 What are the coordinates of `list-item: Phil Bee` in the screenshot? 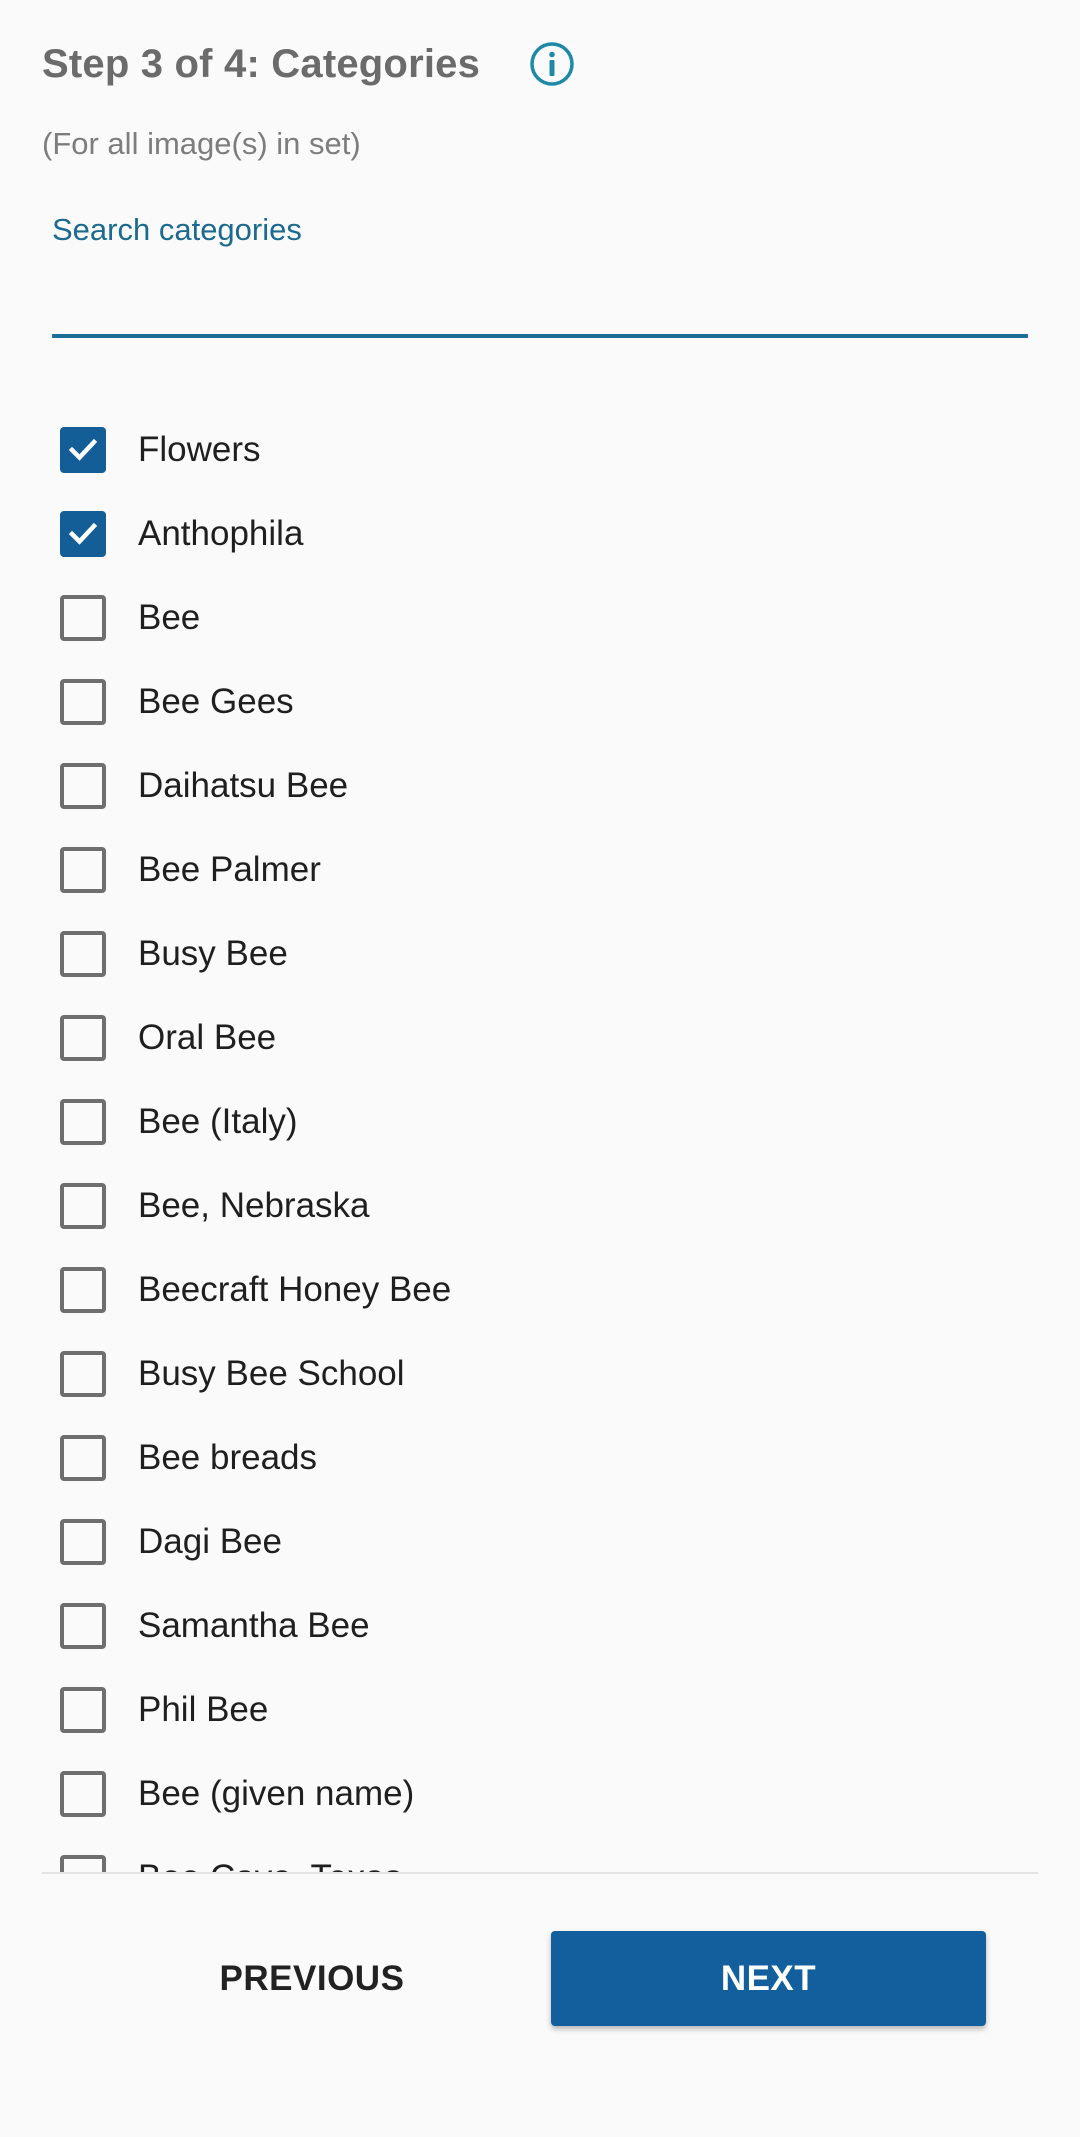 It's located at (540, 1710).